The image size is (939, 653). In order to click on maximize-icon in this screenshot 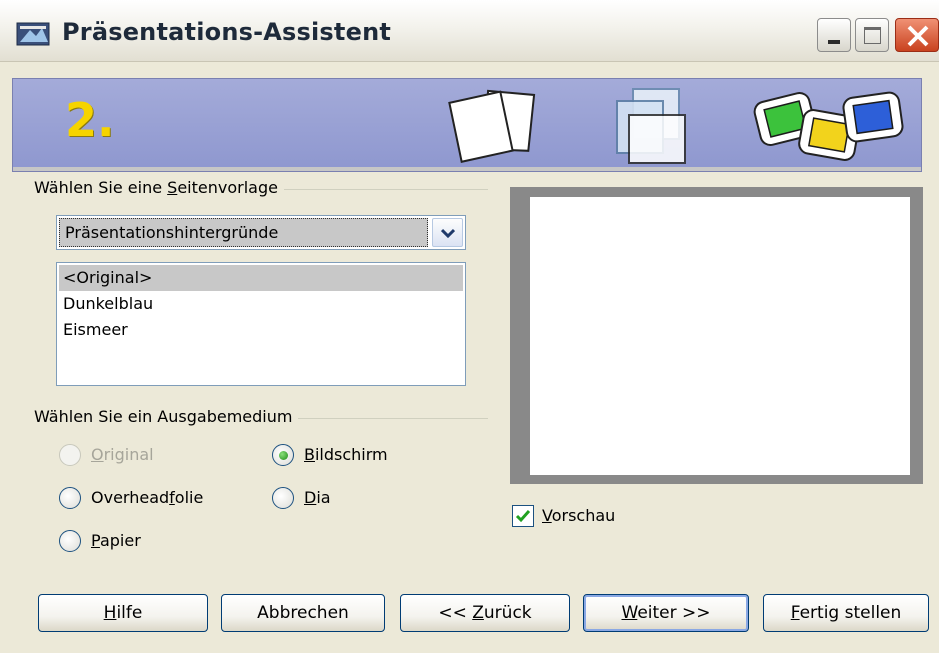, I will do `click(872, 35)`.